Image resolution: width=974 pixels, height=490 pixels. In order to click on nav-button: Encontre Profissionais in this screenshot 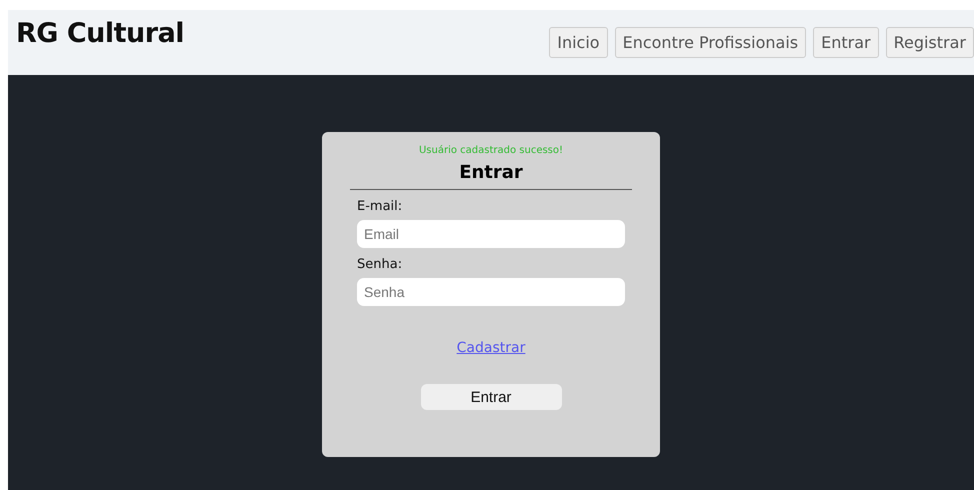, I will do `click(710, 42)`.